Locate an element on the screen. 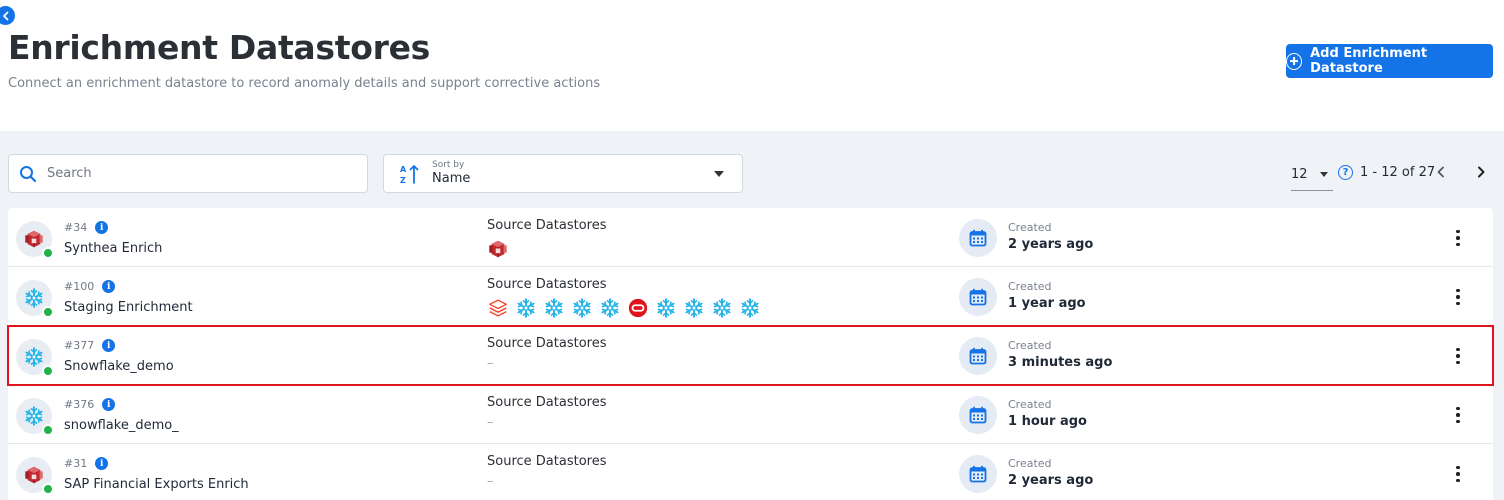 Image resolution: width=1504 pixels, height=500 pixels. source-datastore-icons is located at coordinates (624, 308).